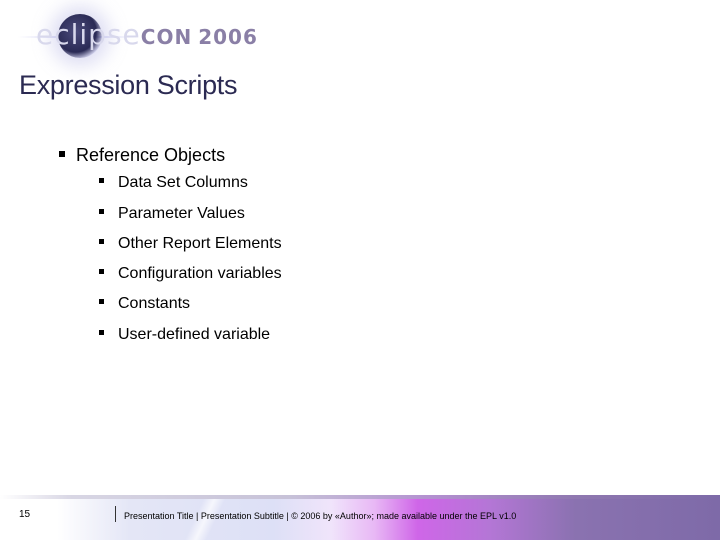 The image size is (720, 540). Describe the element at coordinates (88, 34) in the screenshot. I see `logo-prefix: eclipse` at that location.